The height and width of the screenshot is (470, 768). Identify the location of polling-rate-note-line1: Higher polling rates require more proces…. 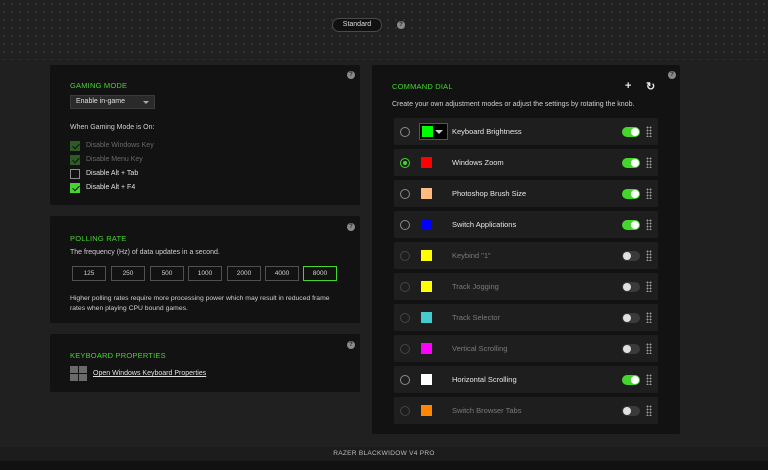
(200, 298).